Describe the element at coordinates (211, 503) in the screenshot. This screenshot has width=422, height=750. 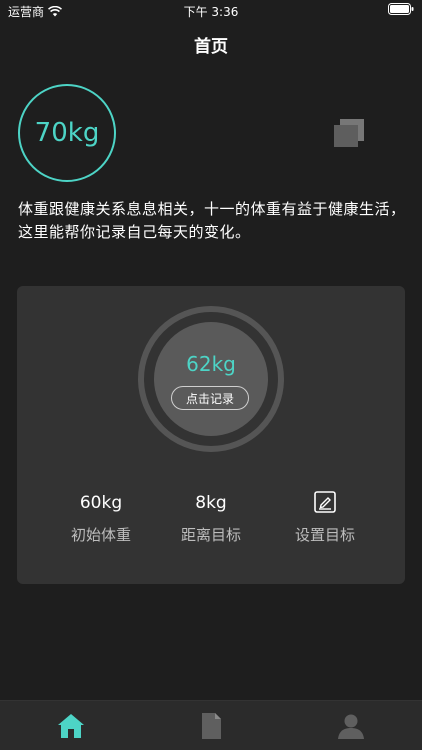
I see `distance-to-goal-value: 8kg` at that location.